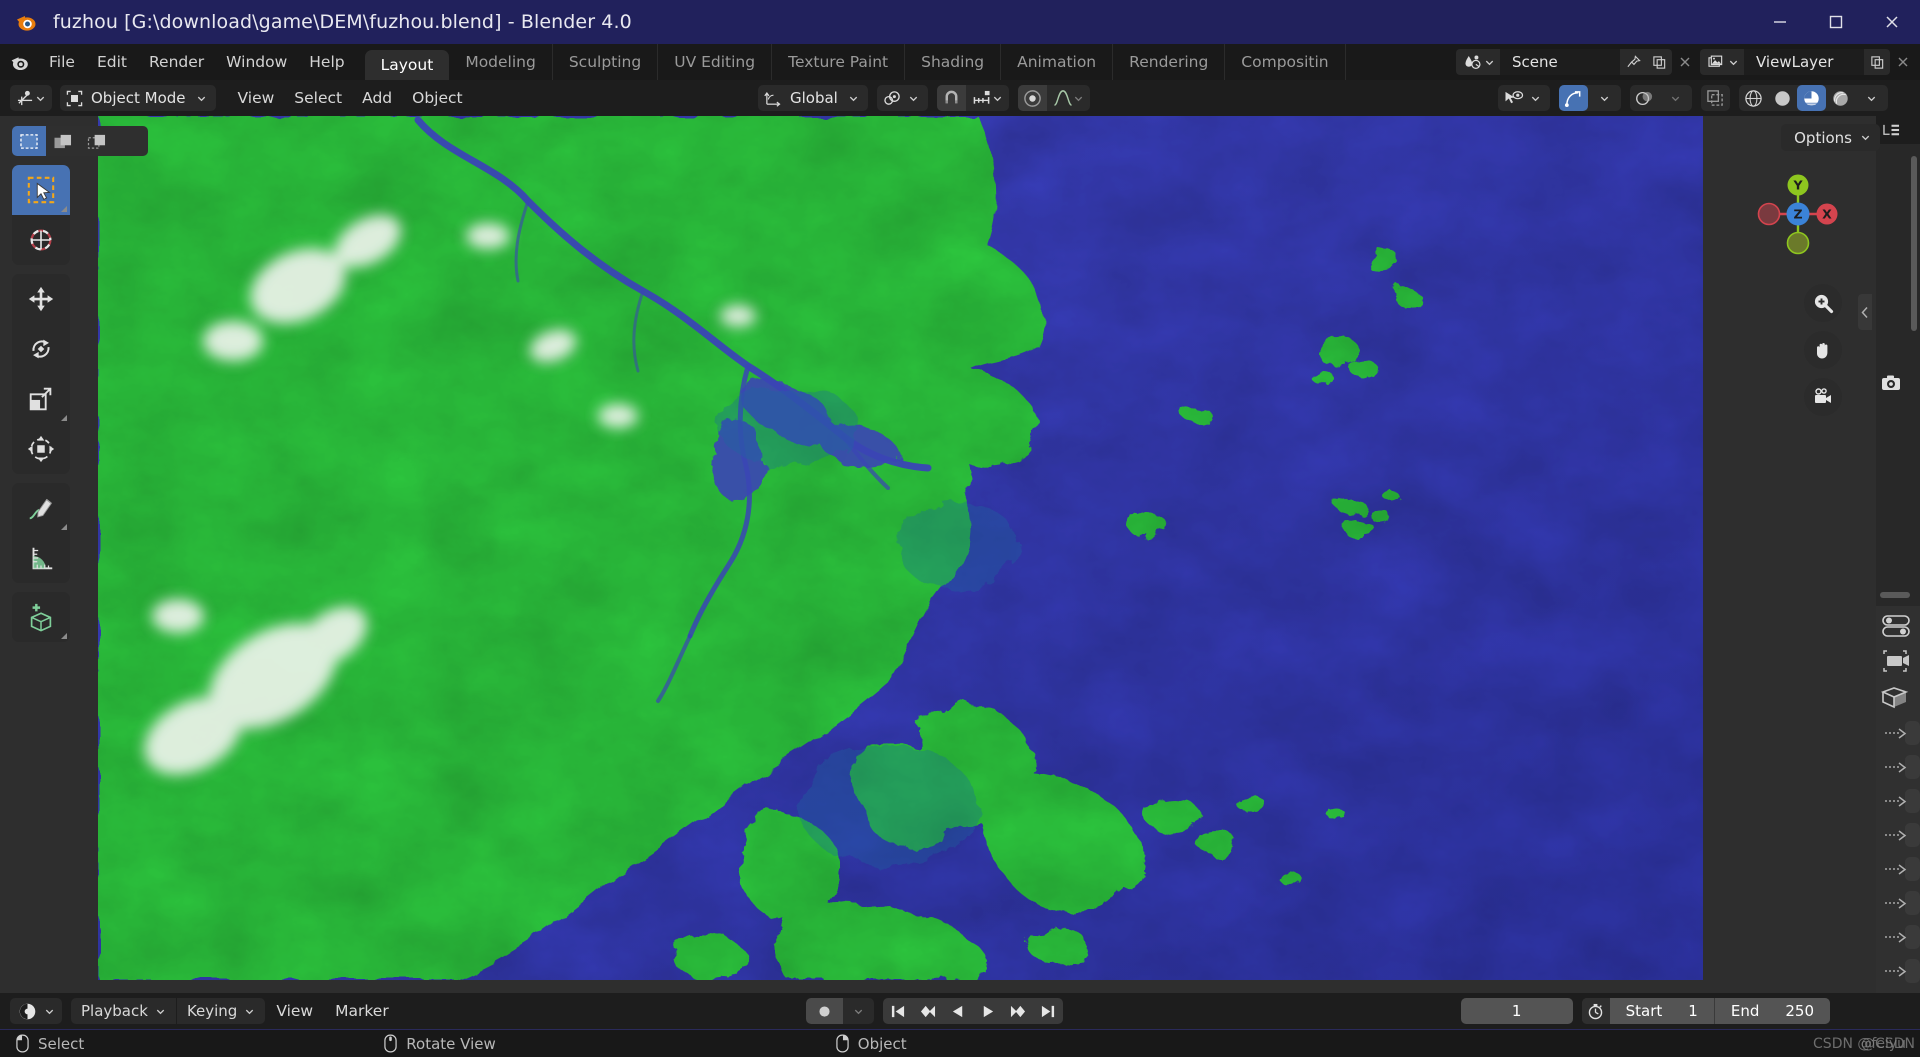  I want to click on workspace-tab-shading: Shading, so click(953, 62).